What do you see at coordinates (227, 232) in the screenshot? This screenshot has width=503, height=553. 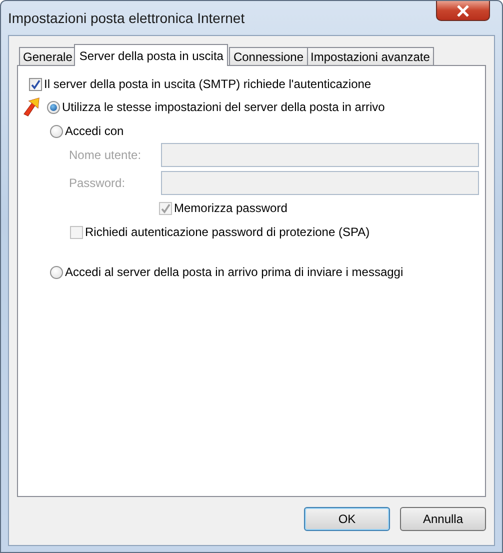 I see `checkbox-label: Richiedi autenticazione password di protezione (SPA)` at bounding box center [227, 232].